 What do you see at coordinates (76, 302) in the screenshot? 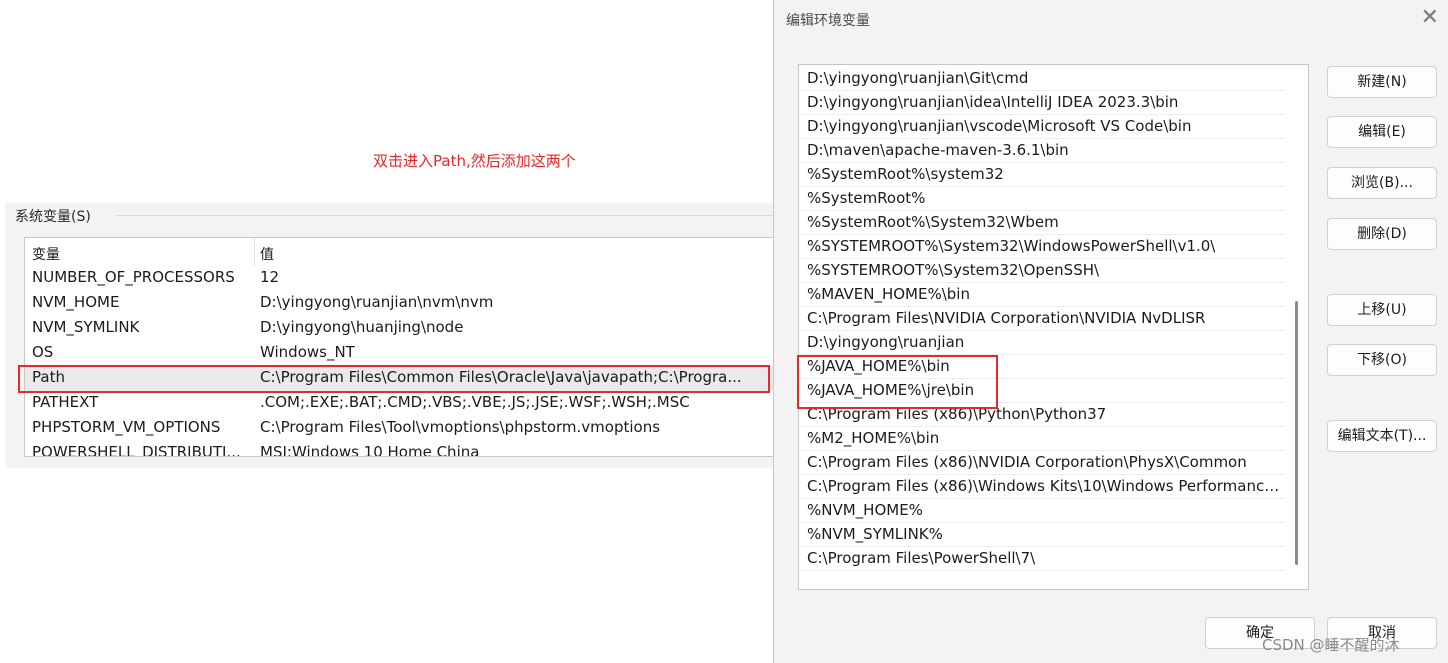
I see `variable-name: NVM_HOME` at bounding box center [76, 302].